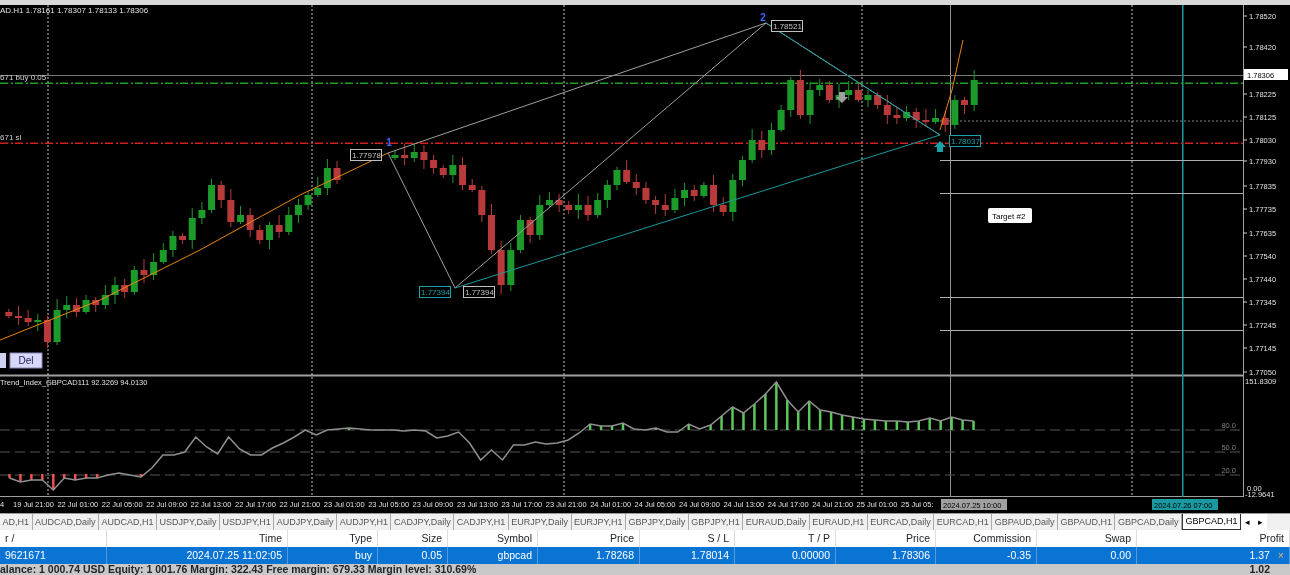 This screenshot has width=1290, height=575. What do you see at coordinates (238, 569) in the screenshot?
I see `account-summary: alance: 1 000.74 USD Equity: 1 001.76 Margin: 322.43 Free margin: 679.33 Margin level: 310.69%` at bounding box center [238, 569].